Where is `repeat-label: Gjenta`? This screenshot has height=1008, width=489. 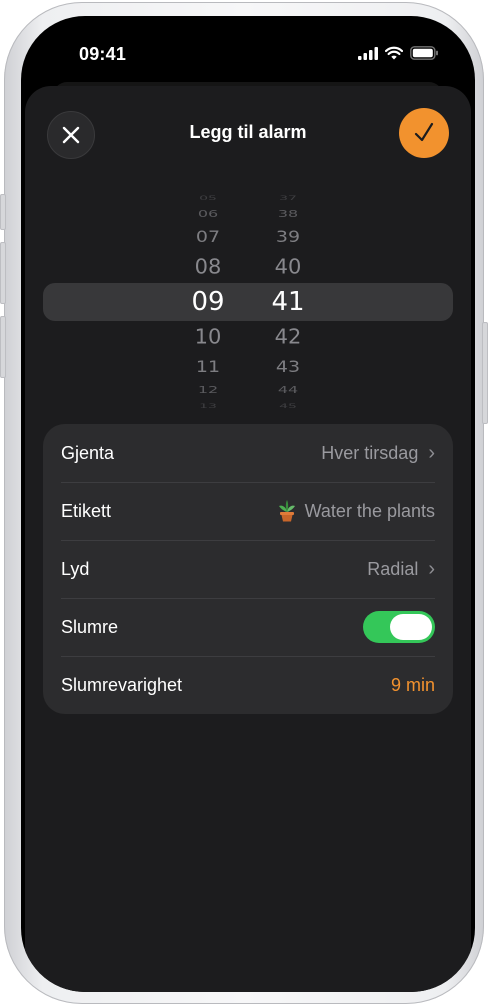 repeat-label: Gjenta is located at coordinates (88, 452).